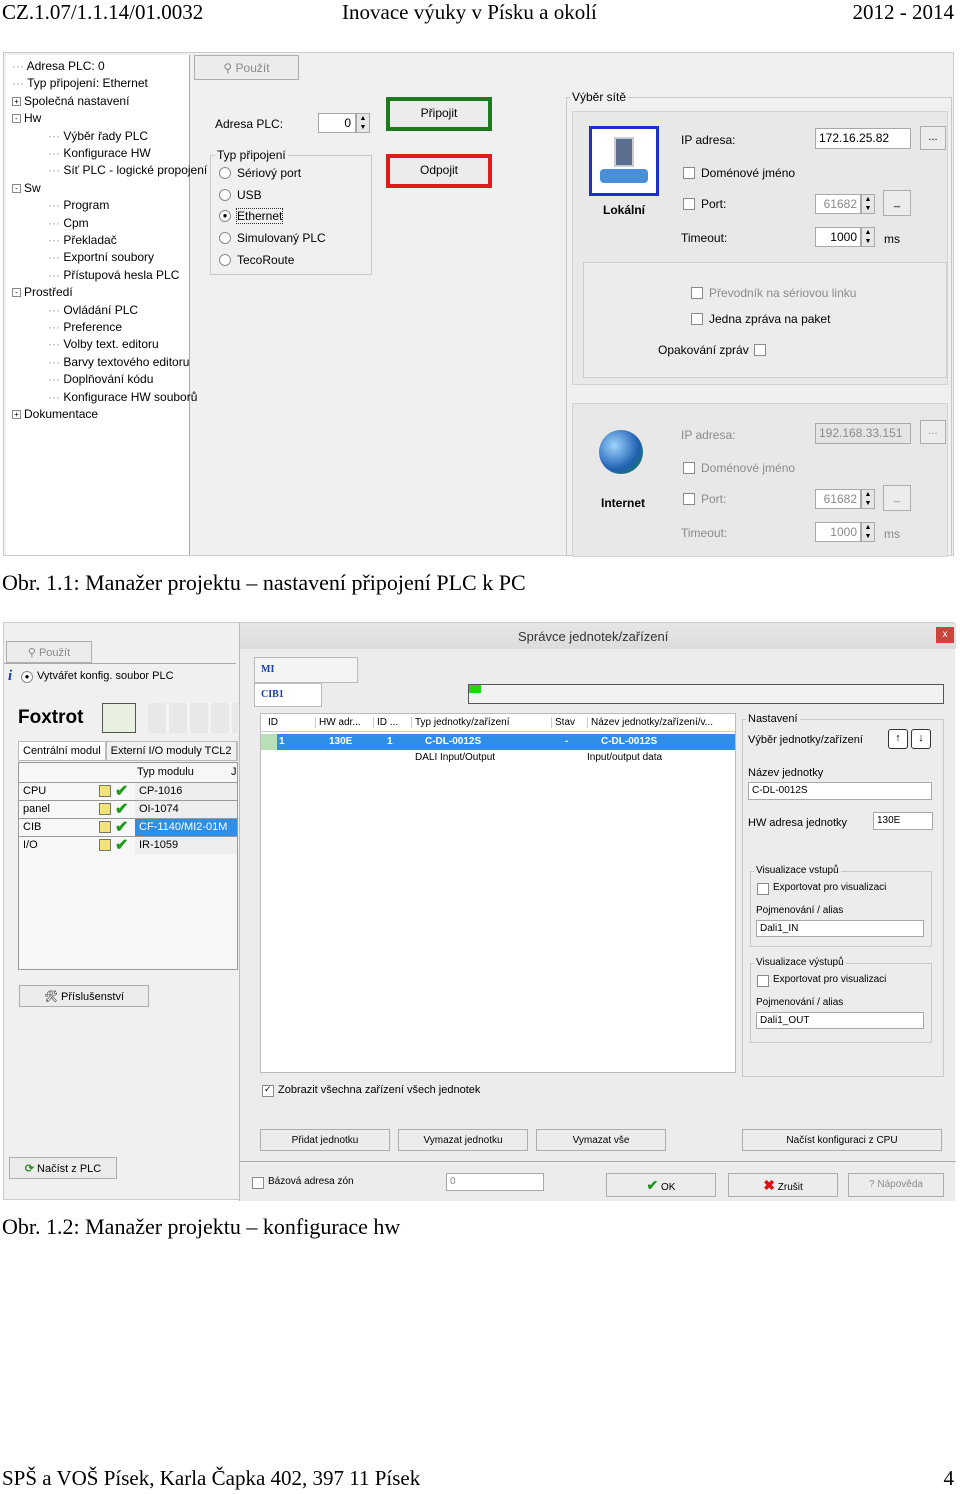  Describe the element at coordinates (122, 397) in the screenshot. I see `tree-item: ··· Konfigurace HW souborů` at that location.